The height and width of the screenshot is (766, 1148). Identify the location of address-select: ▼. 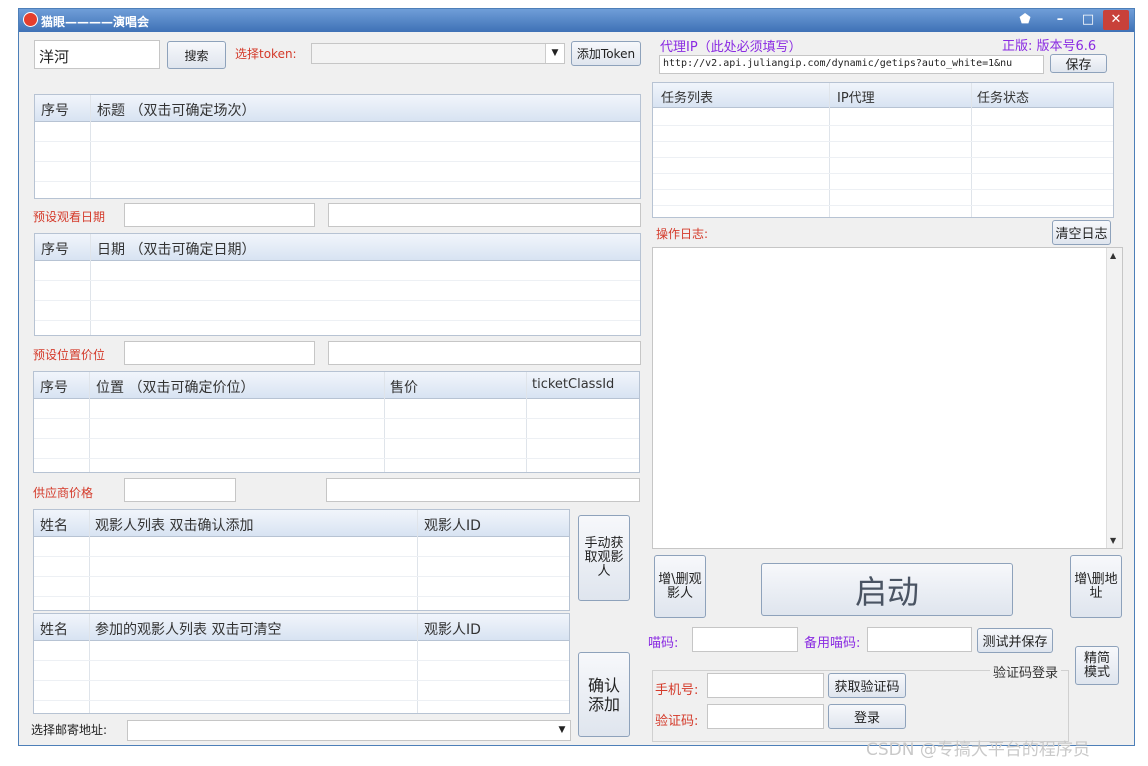
(349, 730).